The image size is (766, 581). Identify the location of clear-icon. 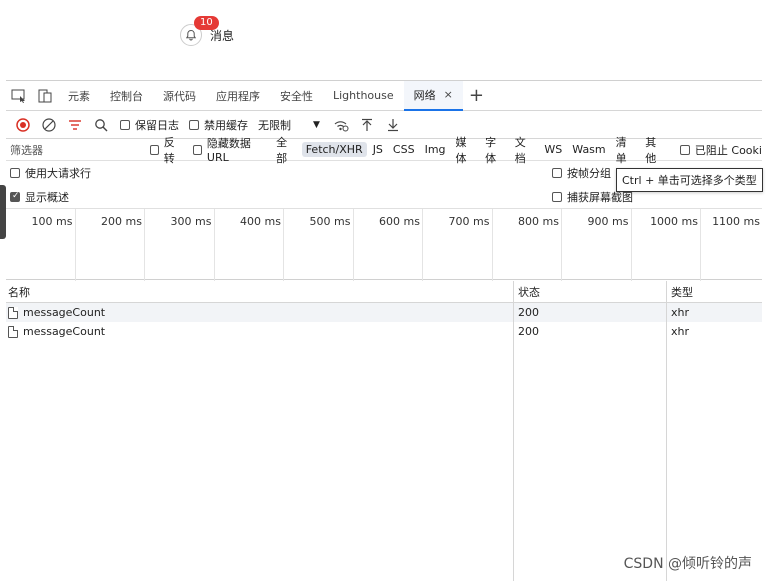
(49, 125).